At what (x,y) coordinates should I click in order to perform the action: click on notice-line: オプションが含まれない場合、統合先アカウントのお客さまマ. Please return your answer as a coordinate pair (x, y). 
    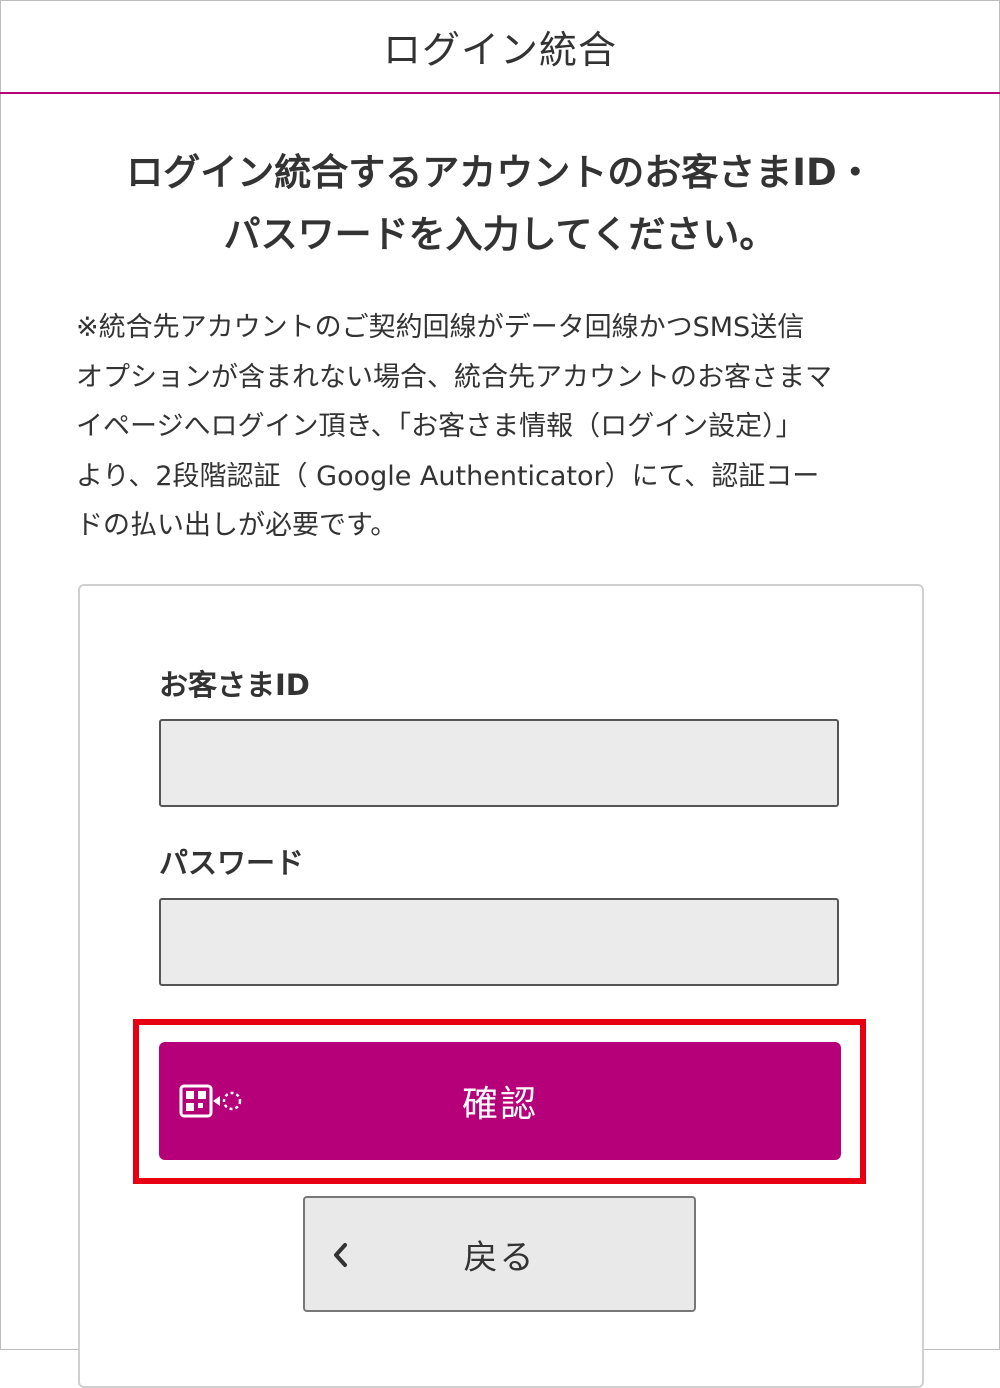
    Looking at the image, I should click on (454, 377).